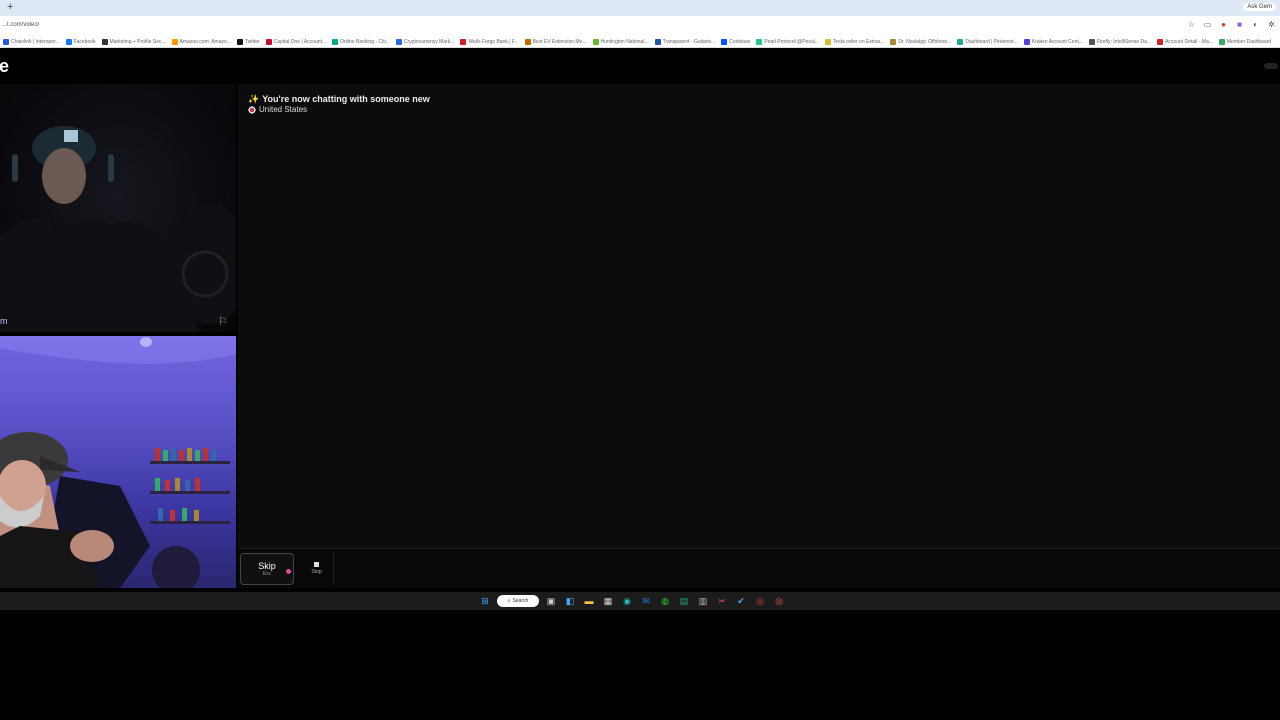 Image resolution: width=1280 pixels, height=720 pixels. Describe the element at coordinates (703, 601) in the screenshot. I see `calculator-icon: ▥` at that location.